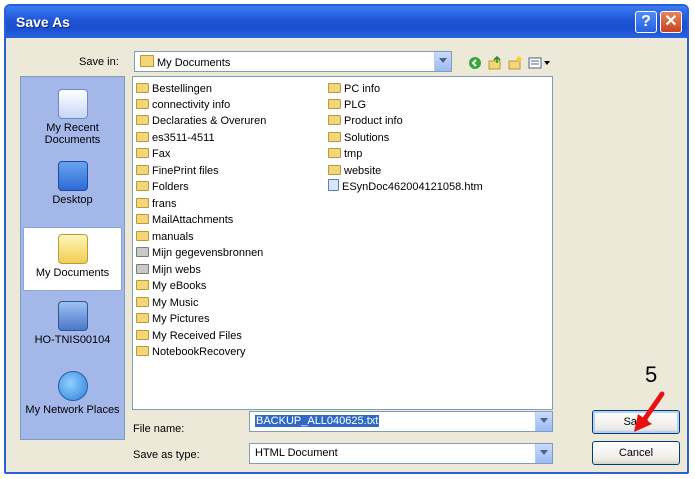 This screenshot has height=479, width=695. I want to click on up-folder-icon, so click(495, 63).